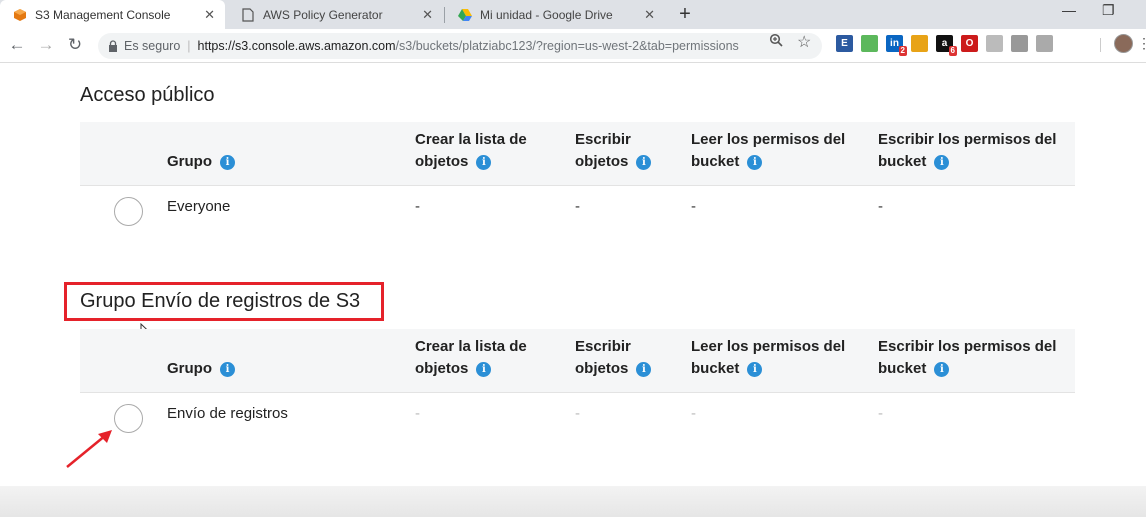 The image size is (1146, 517). What do you see at coordinates (20, 15) in the screenshot?
I see `aws-icon` at bounding box center [20, 15].